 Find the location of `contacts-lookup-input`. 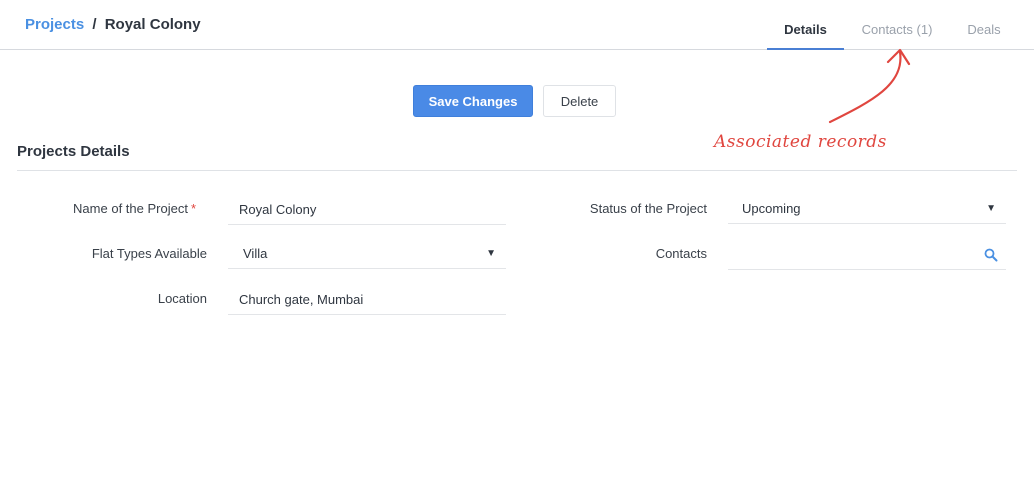

contacts-lookup-input is located at coordinates (867, 255).